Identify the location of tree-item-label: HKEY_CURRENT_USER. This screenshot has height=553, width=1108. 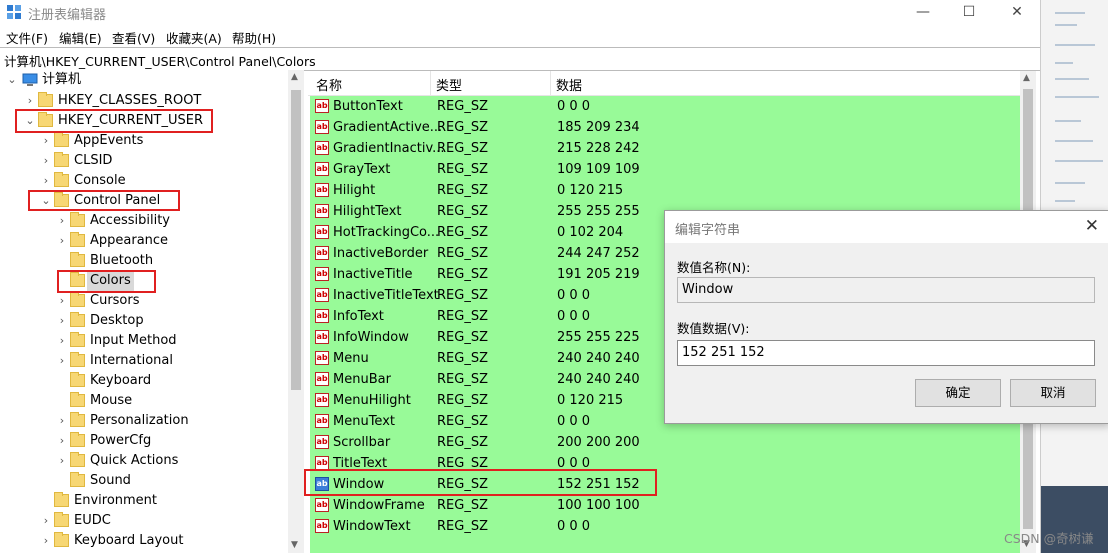
(131, 120).